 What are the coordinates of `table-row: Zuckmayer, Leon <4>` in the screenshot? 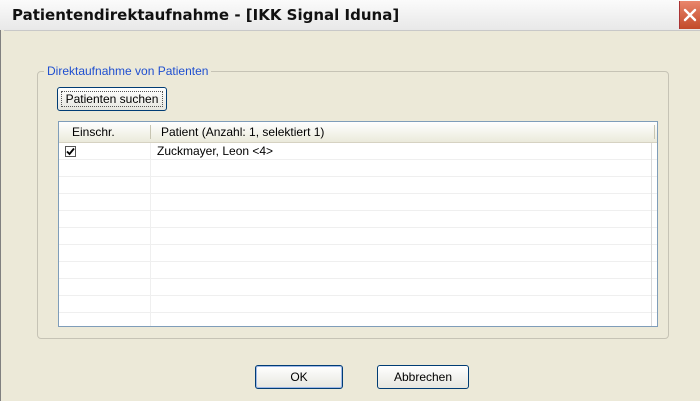 It's located at (358, 151).